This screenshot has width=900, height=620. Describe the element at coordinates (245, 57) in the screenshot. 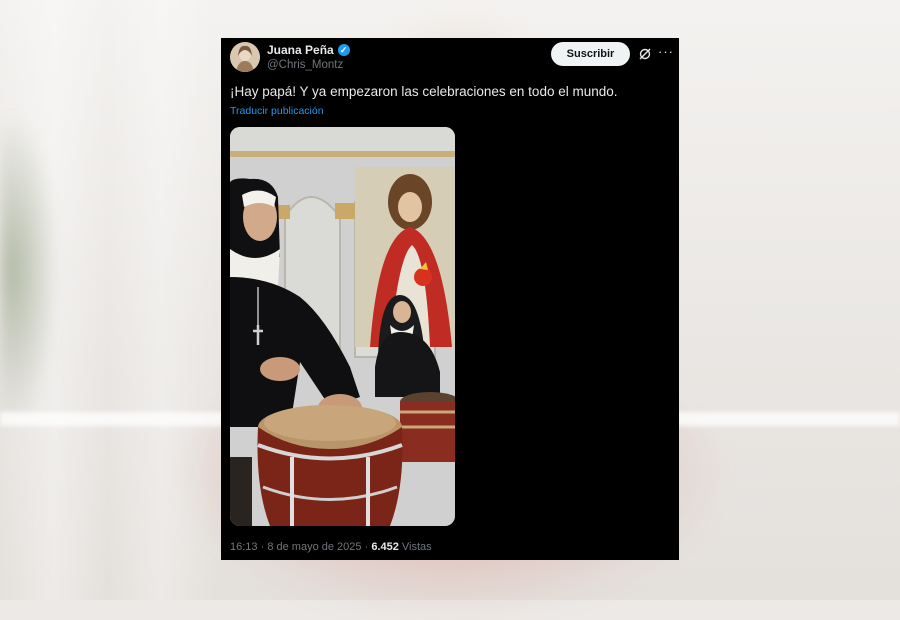

I see `avatar` at that location.